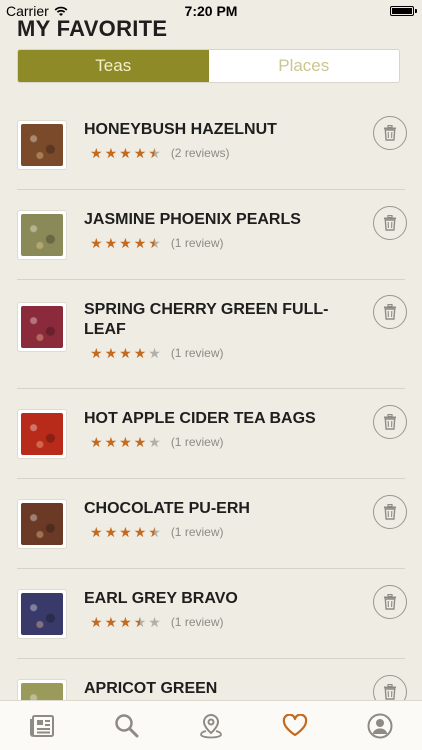  I want to click on tab-favorites, so click(295, 725).